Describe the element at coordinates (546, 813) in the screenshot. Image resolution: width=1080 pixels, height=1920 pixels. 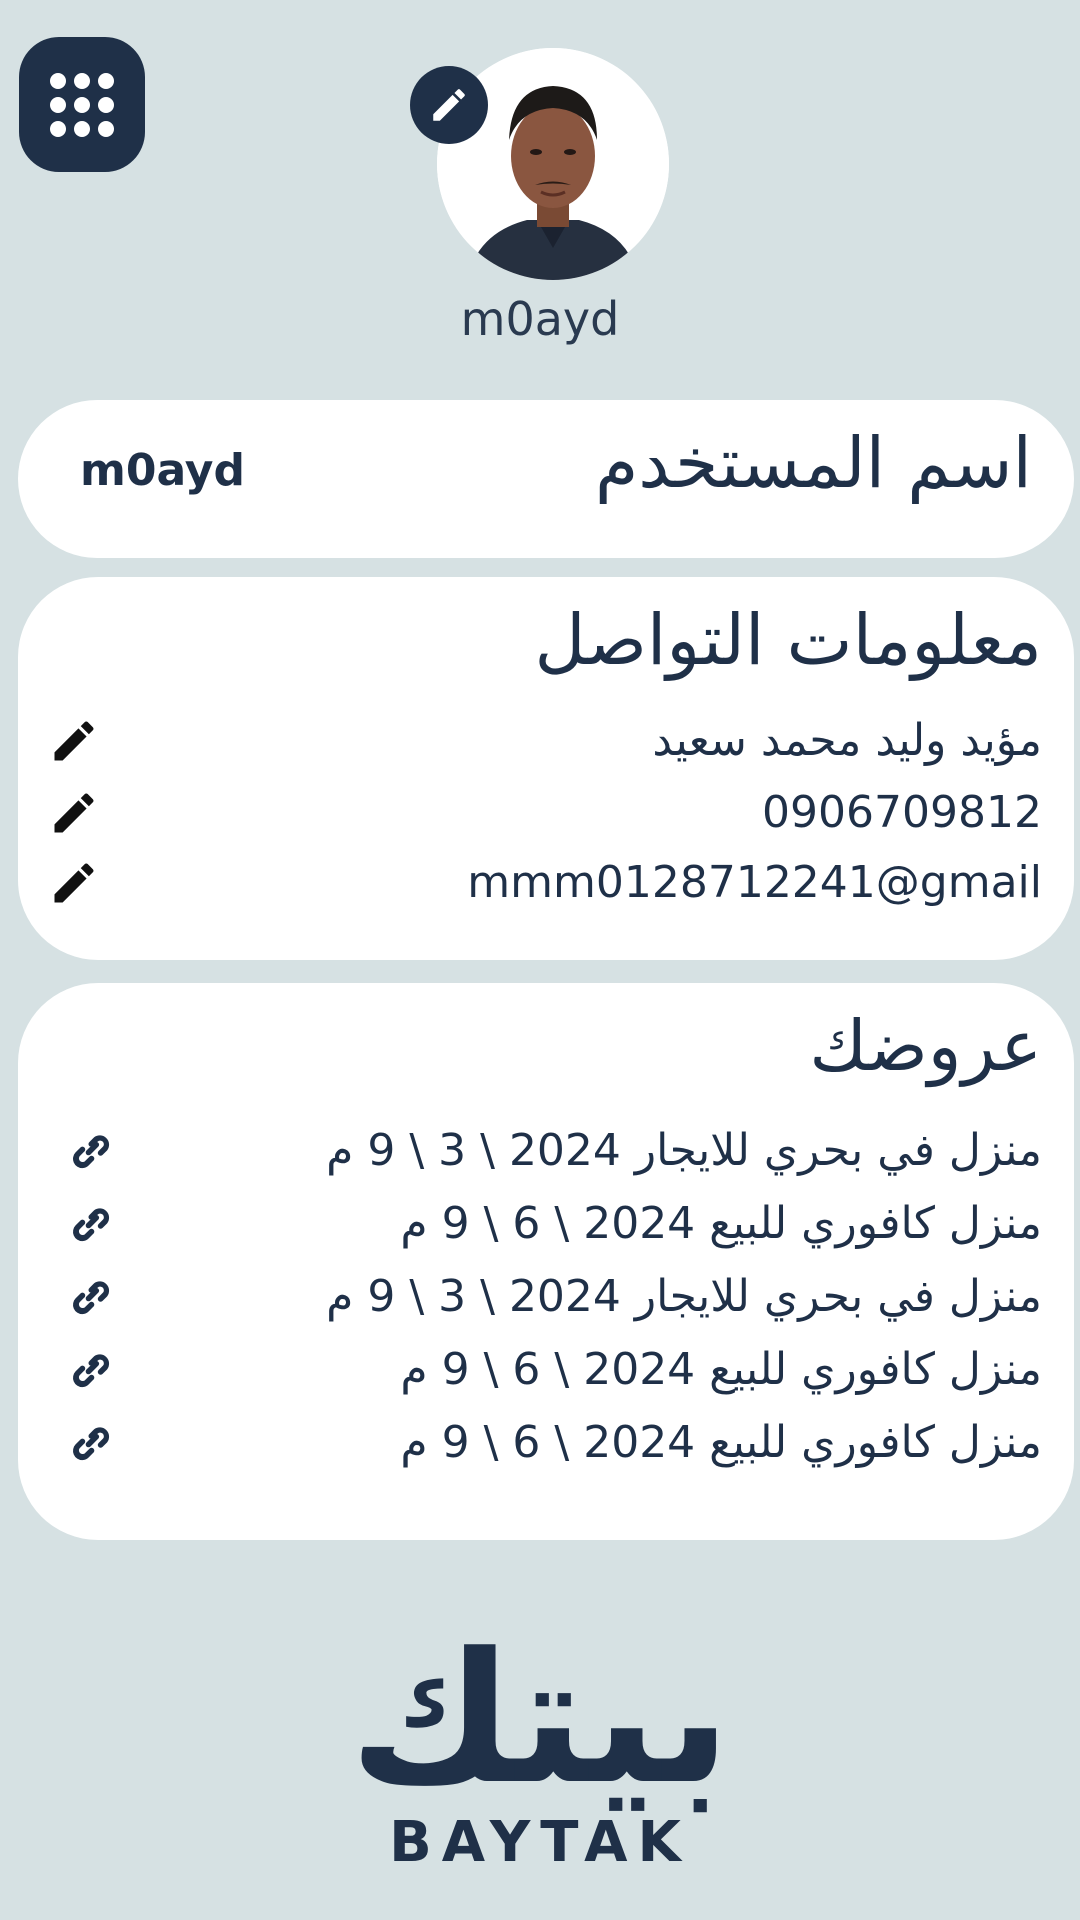
I see `contact-row-phone: 0906709812` at that location.